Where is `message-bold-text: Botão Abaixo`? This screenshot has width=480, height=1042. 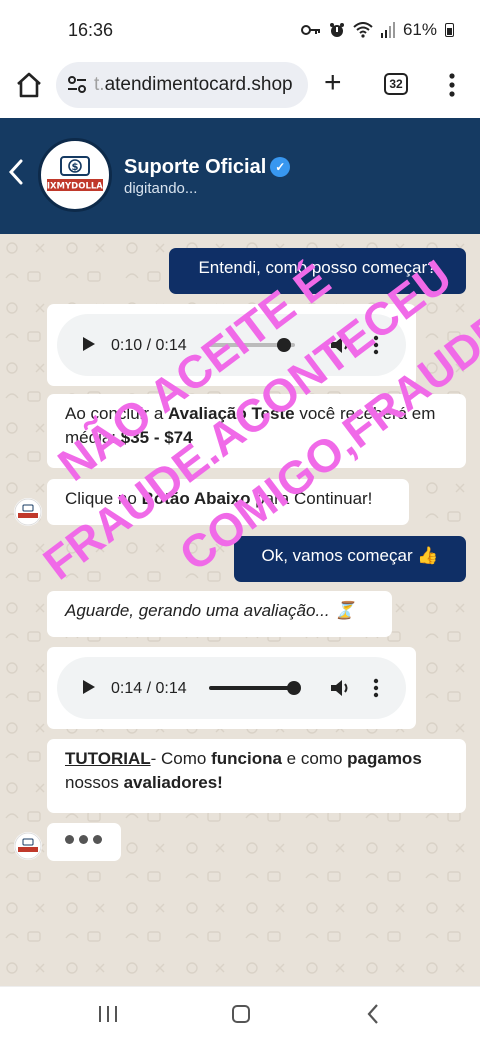 message-bold-text: Botão Abaixo is located at coordinates (196, 498).